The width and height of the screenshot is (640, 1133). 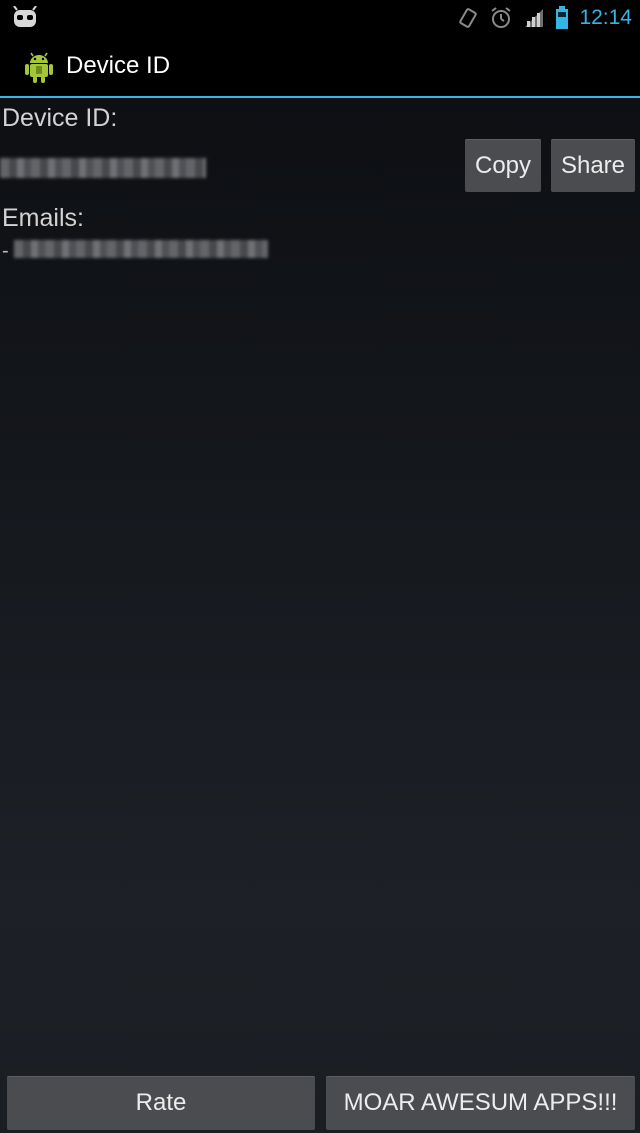 I want to click on device-id-value-redacted, so click(x=103, y=168).